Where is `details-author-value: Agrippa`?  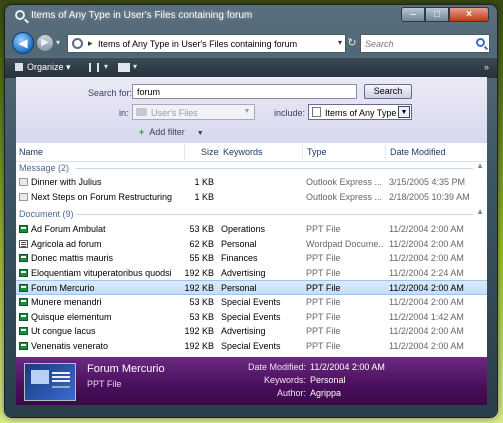 details-author-value: Agrippa is located at coordinates (325, 393).